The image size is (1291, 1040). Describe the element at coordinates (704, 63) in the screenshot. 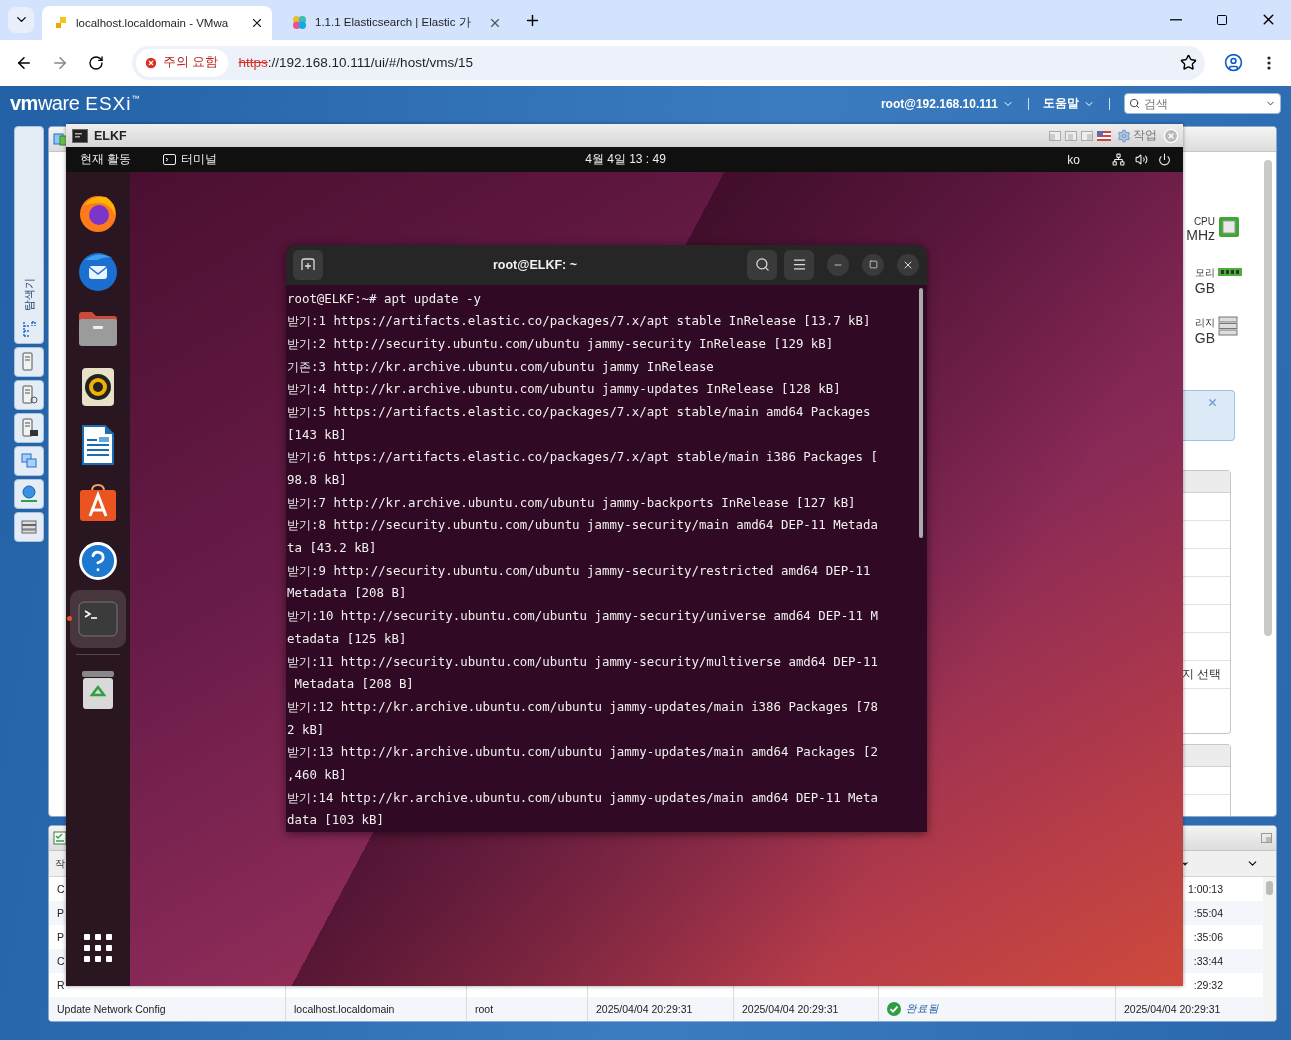

I see `address-field: https://192.168.10.111/ui/#/host/vms/15` at that location.